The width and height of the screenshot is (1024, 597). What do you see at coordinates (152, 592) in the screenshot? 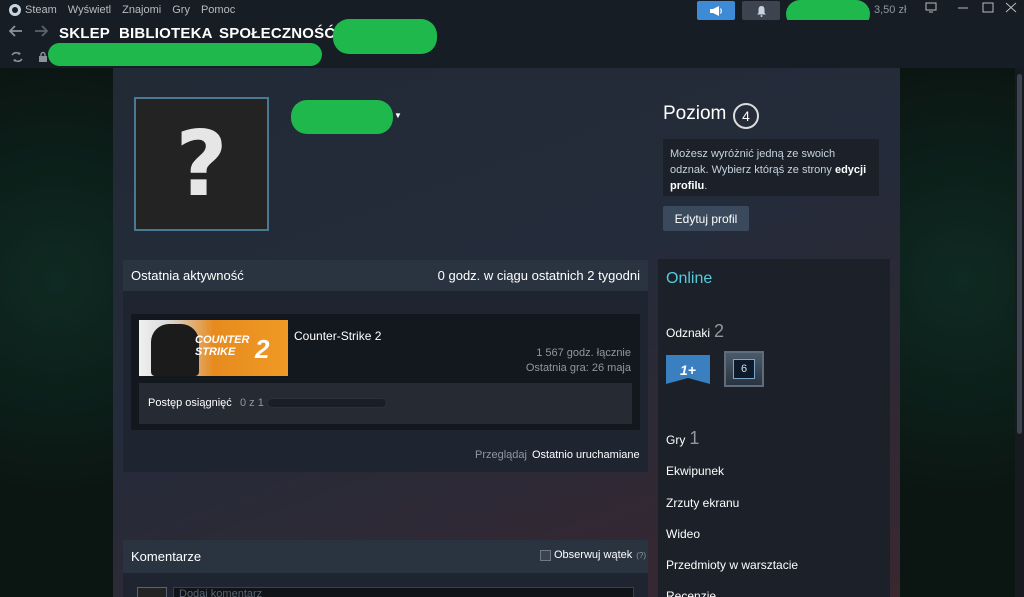
I see `comment-avatar` at bounding box center [152, 592].